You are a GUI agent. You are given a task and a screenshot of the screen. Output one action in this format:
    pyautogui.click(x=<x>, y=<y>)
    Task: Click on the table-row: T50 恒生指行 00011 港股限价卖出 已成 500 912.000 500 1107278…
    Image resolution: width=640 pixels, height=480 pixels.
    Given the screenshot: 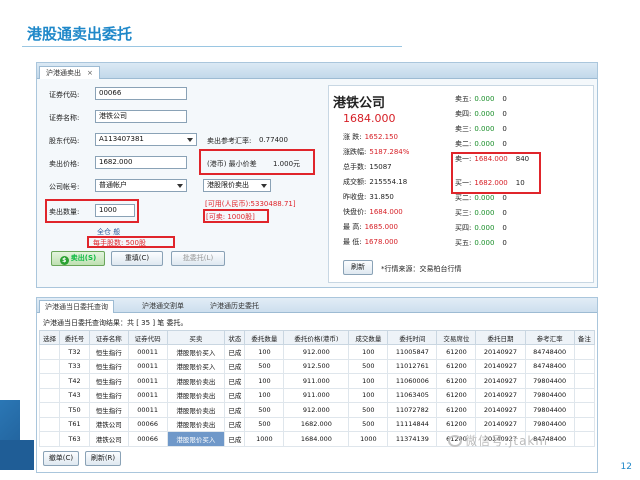 What is the action you would take?
    pyautogui.click(x=317, y=410)
    